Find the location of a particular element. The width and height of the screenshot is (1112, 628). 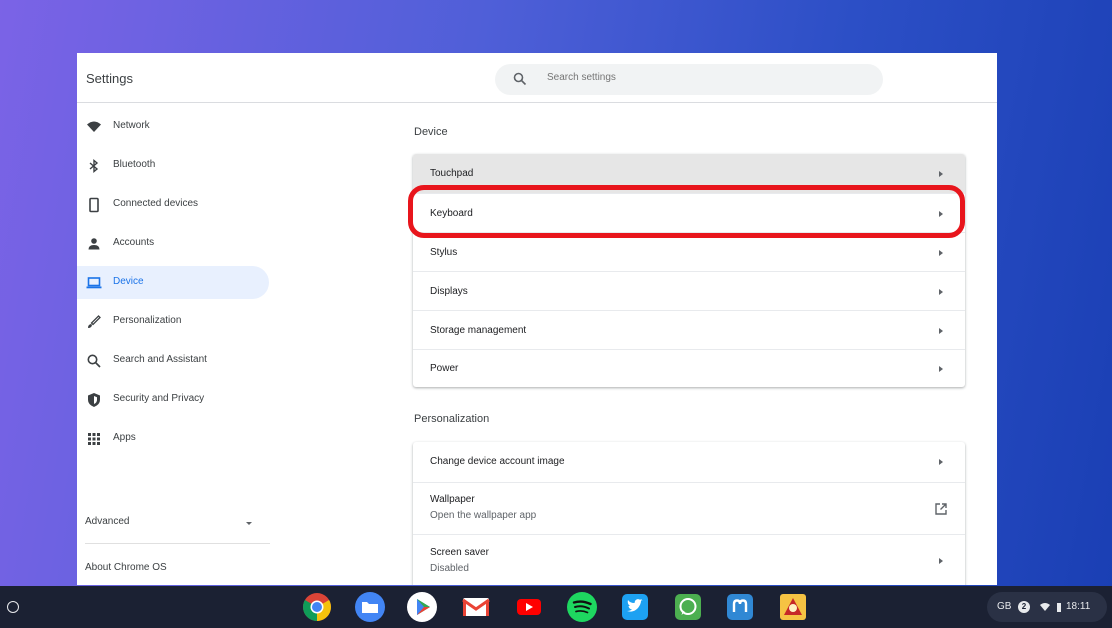

spotify-icon is located at coordinates (582, 607).